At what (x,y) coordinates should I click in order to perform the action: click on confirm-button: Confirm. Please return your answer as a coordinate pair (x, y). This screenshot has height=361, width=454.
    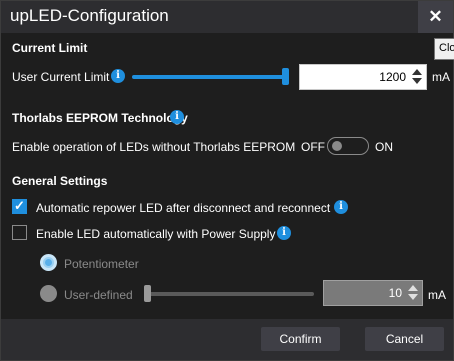
    Looking at the image, I should click on (300, 339).